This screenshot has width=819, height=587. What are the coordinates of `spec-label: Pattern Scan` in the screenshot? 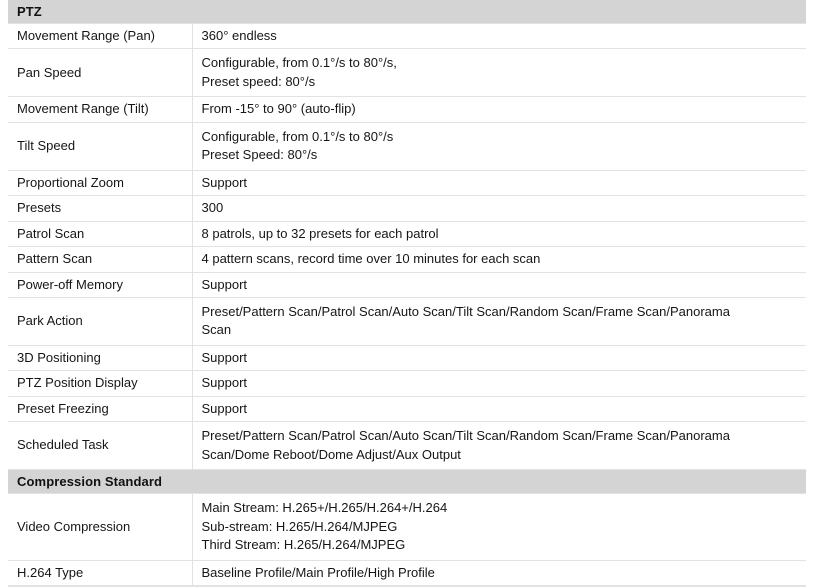 It's located at (100, 259).